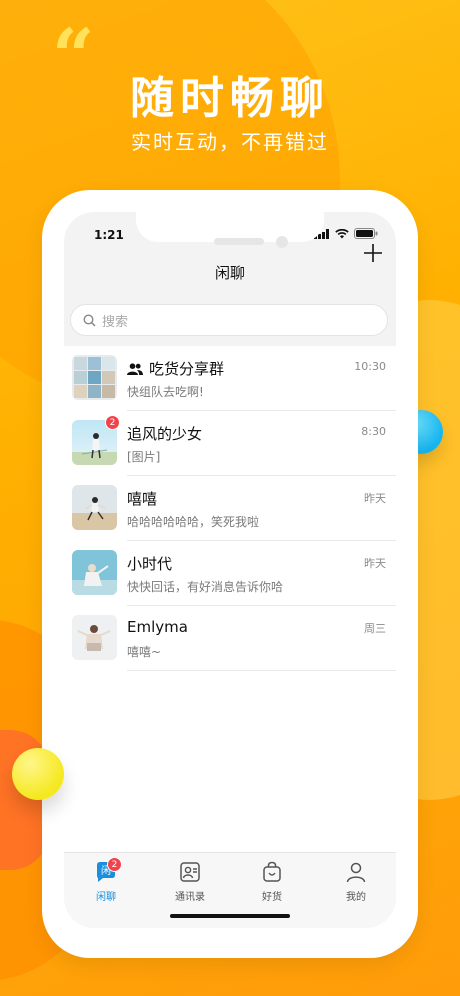 Image resolution: width=460 pixels, height=996 pixels. I want to click on chat-last-message: 哈哈哈哈哈哈，笑死我啦, so click(193, 522).